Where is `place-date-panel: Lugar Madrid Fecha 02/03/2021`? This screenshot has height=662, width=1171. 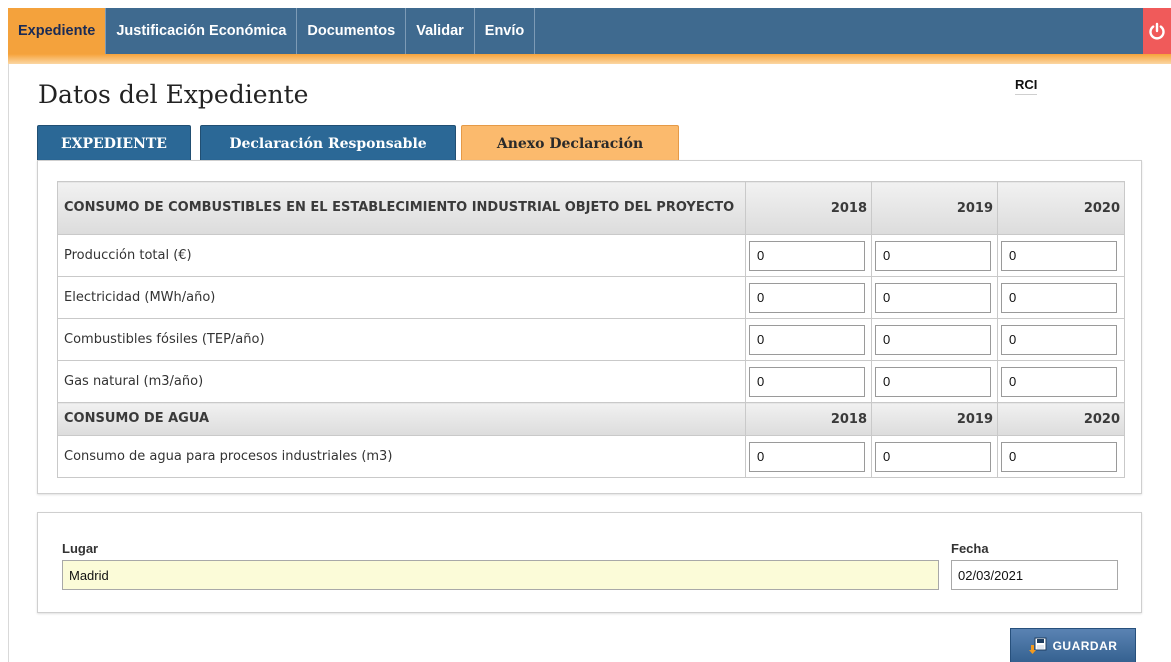 place-date-panel: Lugar Madrid Fecha 02/03/2021 is located at coordinates (589, 562).